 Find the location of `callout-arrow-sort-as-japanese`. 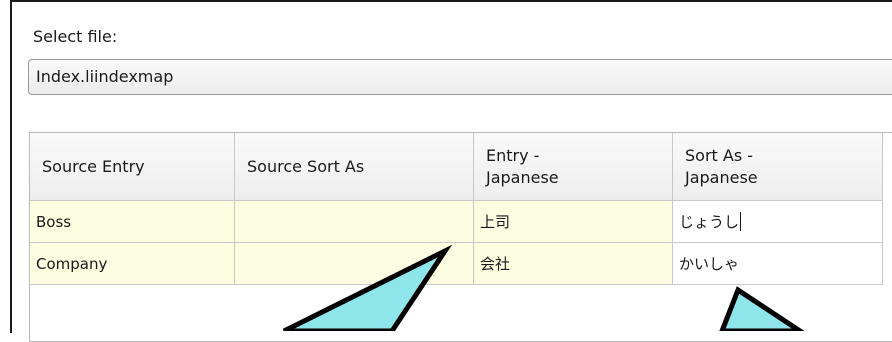

callout-arrow-sort-as-japanese is located at coordinates (762, 308).